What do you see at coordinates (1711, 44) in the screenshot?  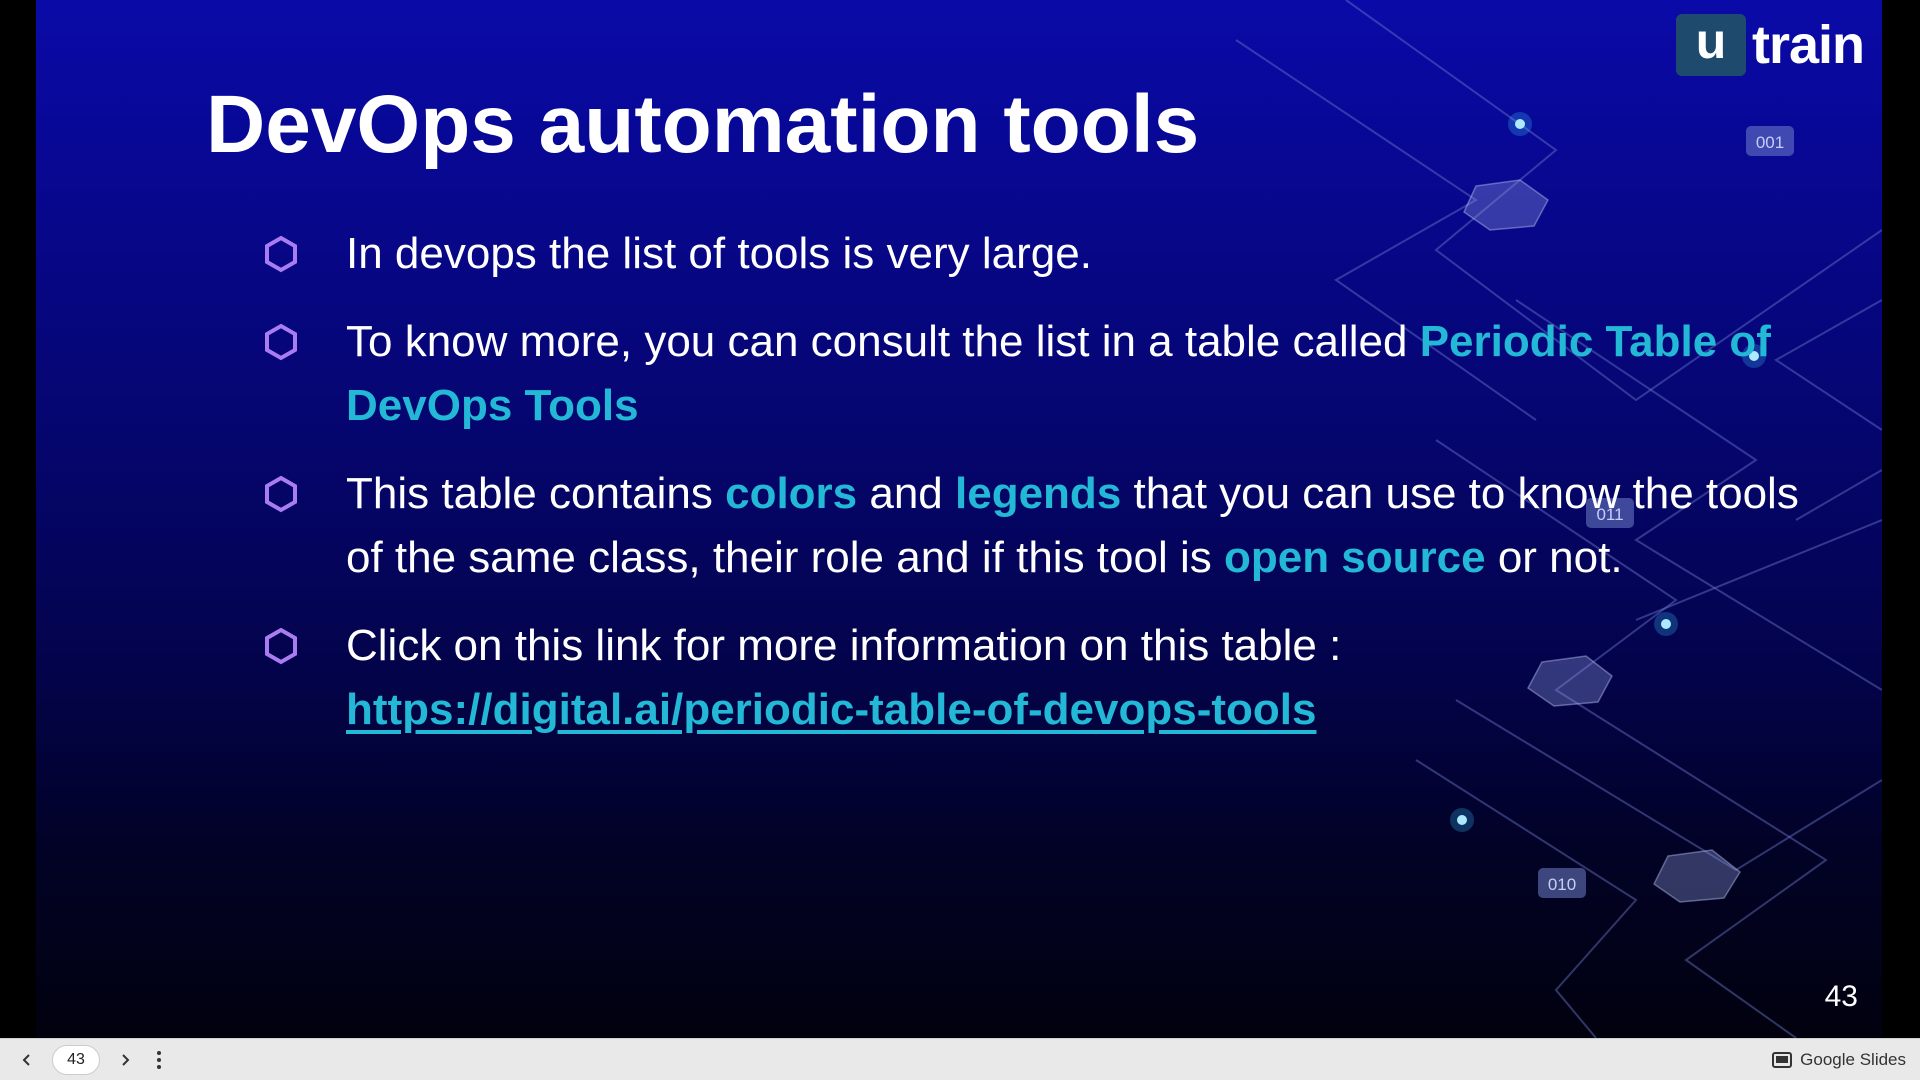 I see `logo-mark: u` at bounding box center [1711, 44].